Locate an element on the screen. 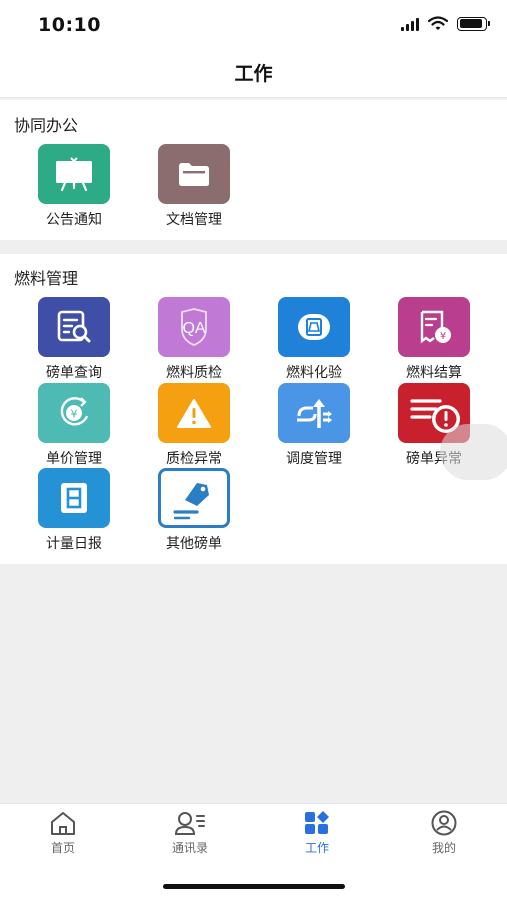 This screenshot has height=900, width=507. nav-bar: 工作 is located at coordinates (253, 75).